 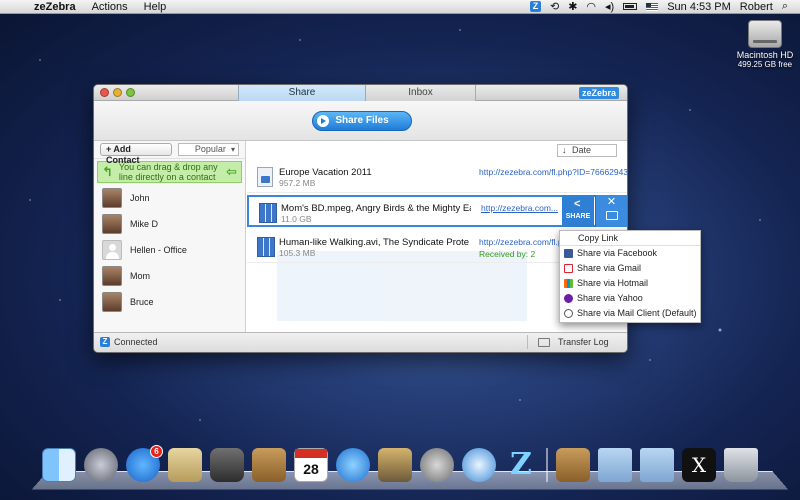 What do you see at coordinates (311, 469) in the screenshot?
I see `calendar-day: 28` at bounding box center [311, 469].